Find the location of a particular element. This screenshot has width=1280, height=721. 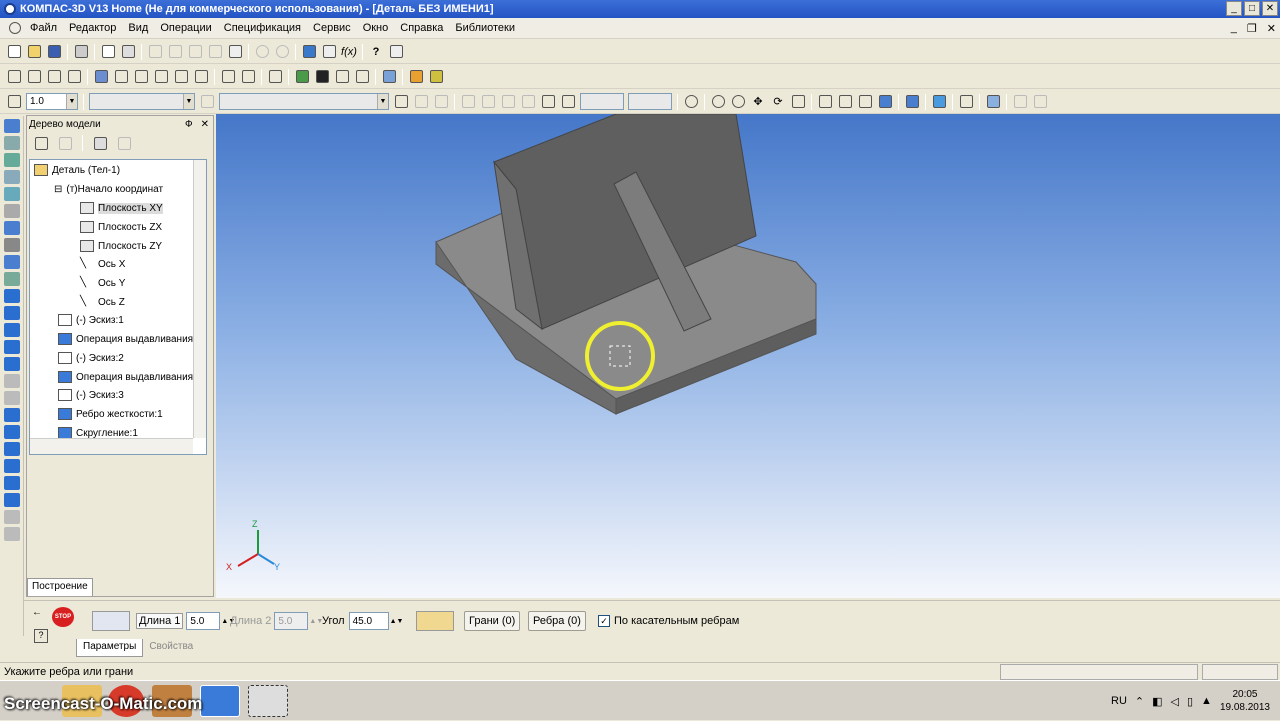

tree-mode-icon is located at coordinates (124, 143).